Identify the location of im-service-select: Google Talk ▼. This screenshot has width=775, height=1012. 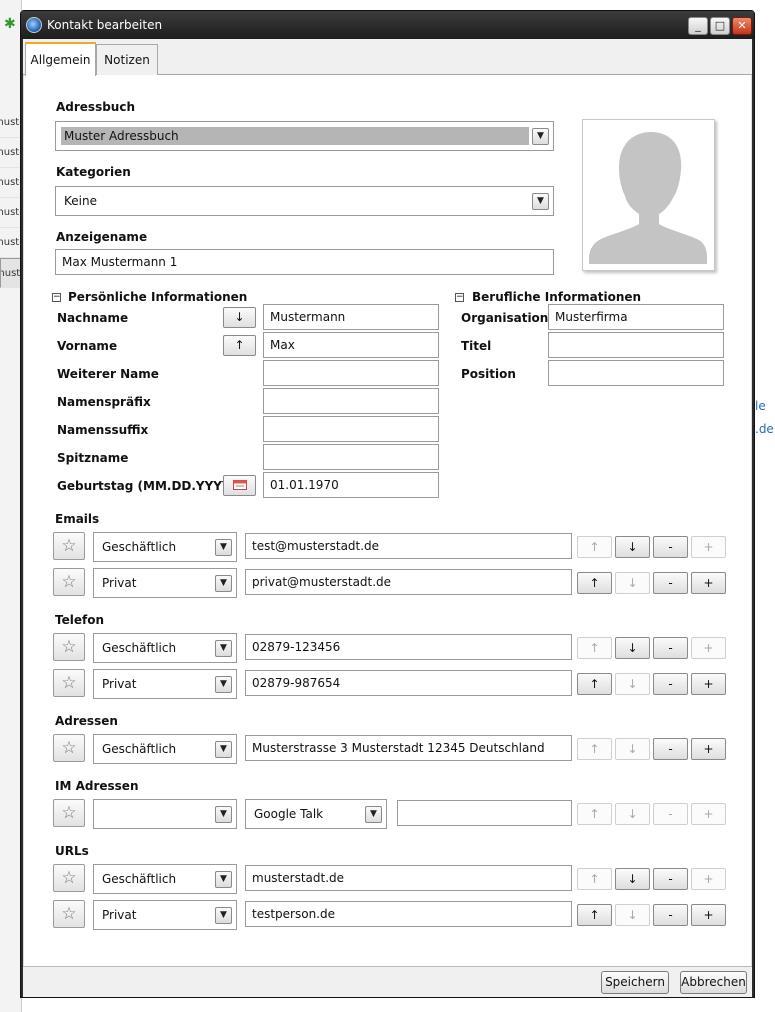
(316, 814).